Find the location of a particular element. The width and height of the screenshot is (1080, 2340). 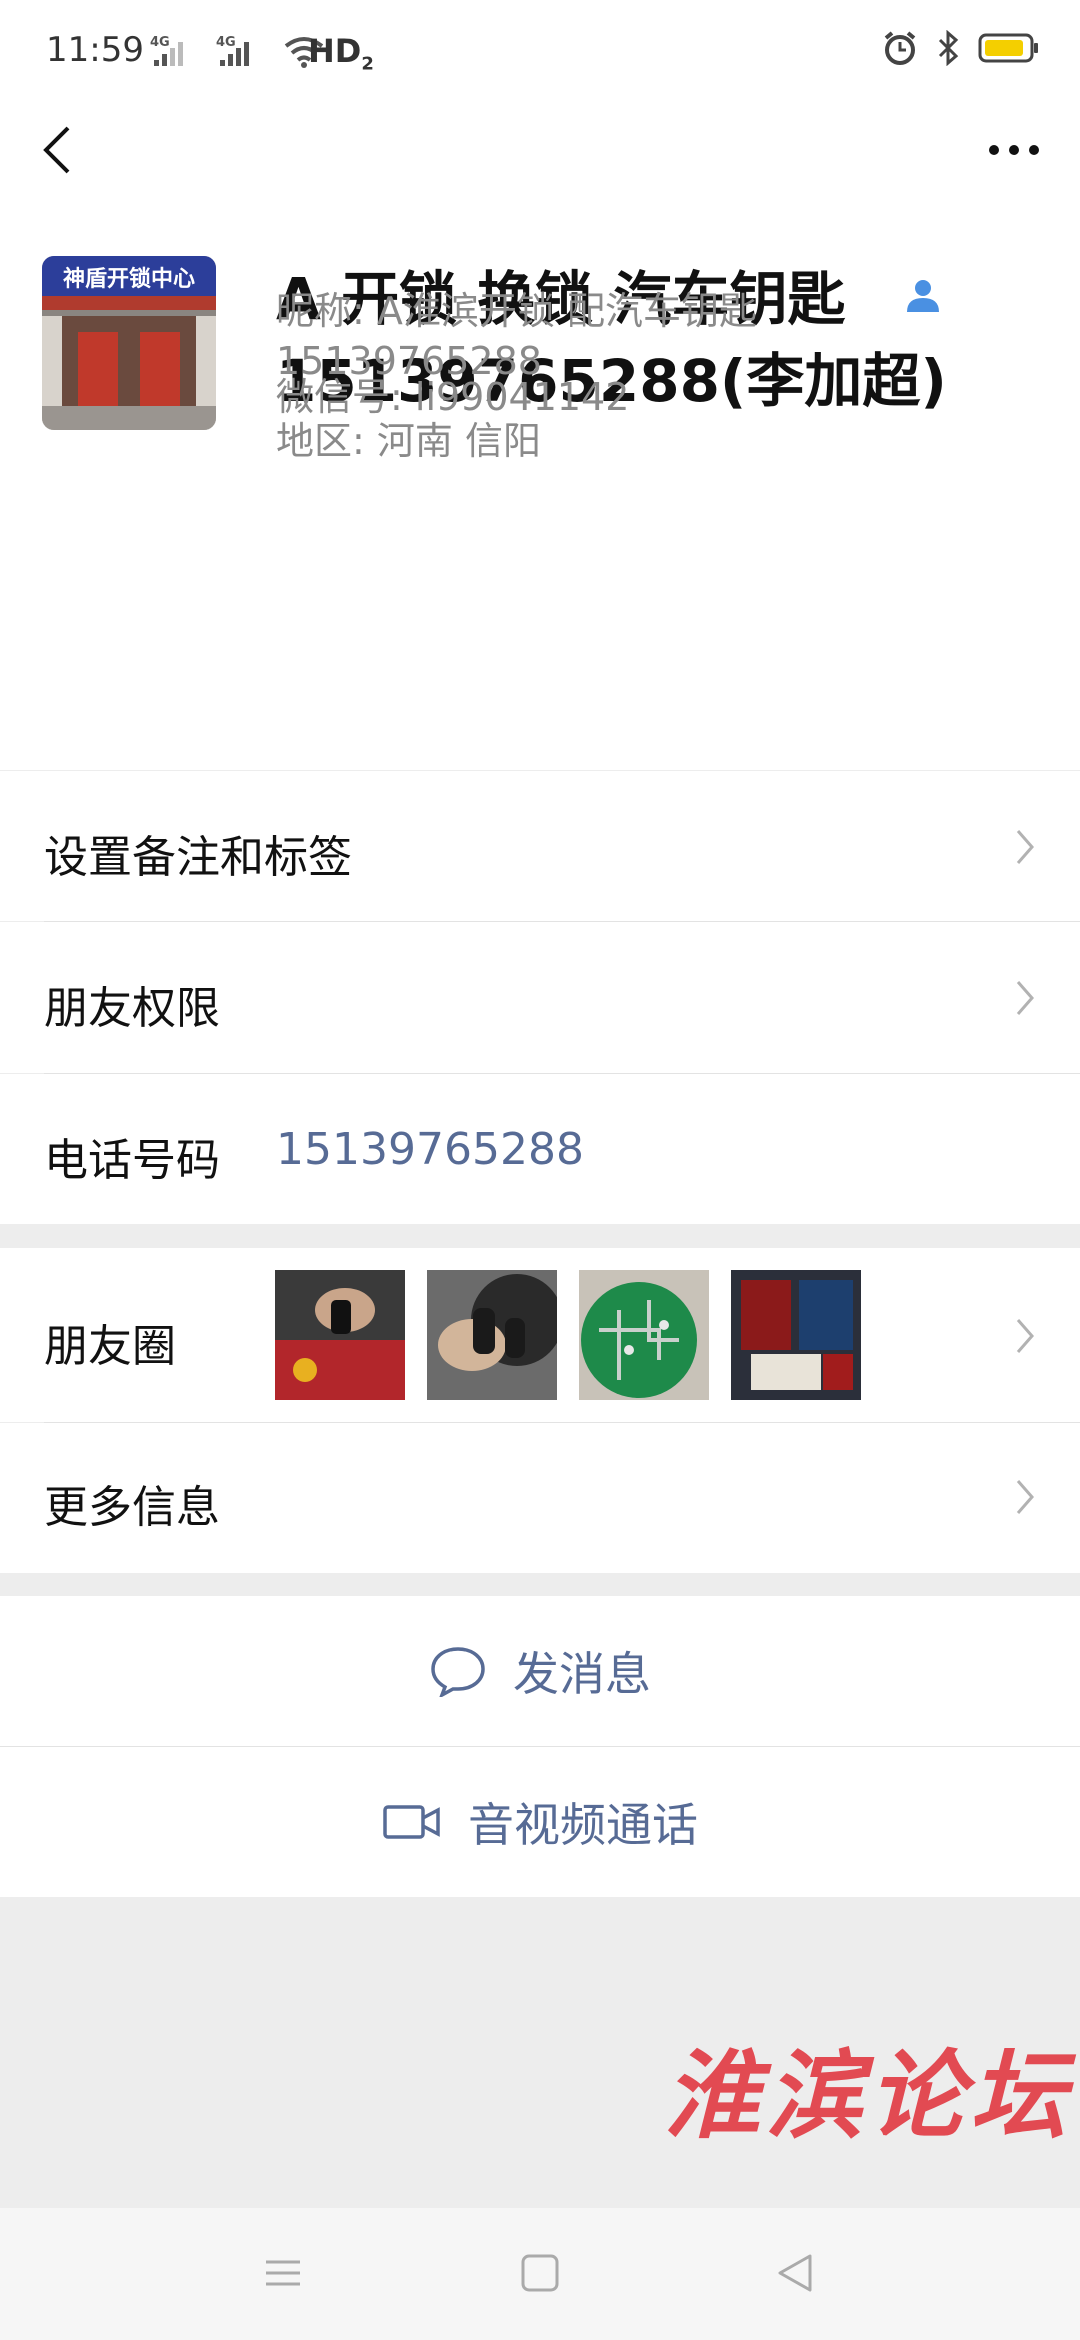

chat-bubble-icon is located at coordinates (458, 1672).